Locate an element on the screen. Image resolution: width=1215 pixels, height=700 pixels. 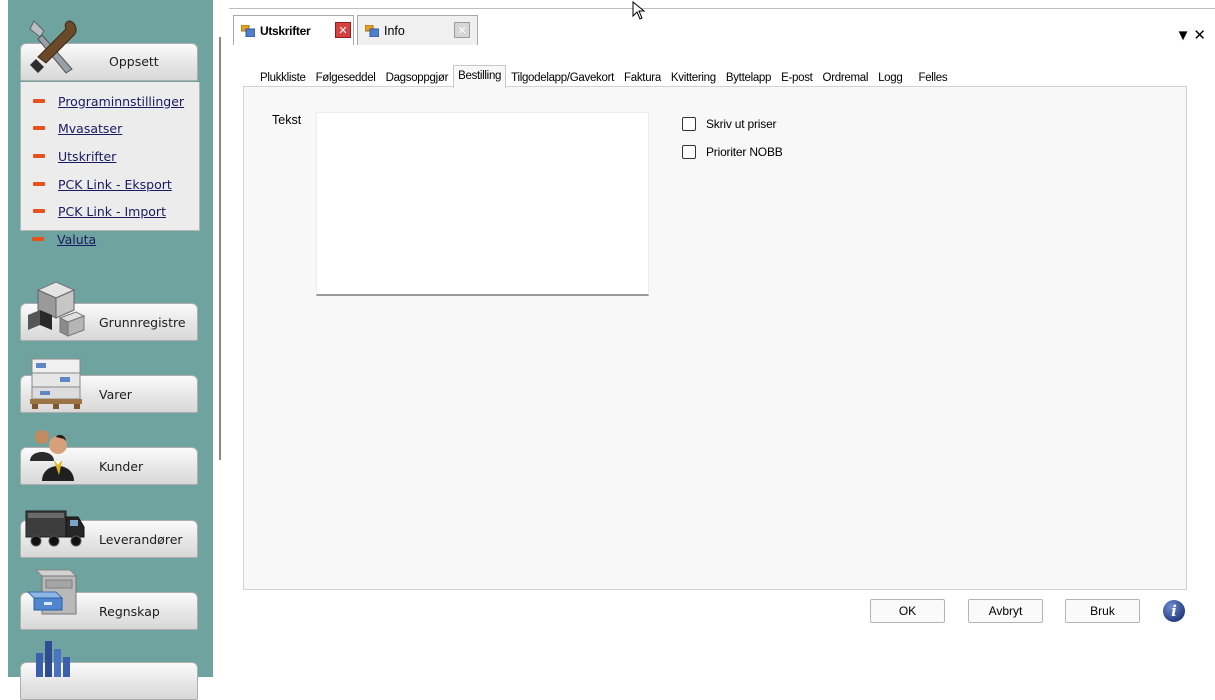
pallet-boxes-icon is located at coordinates (56, 383).